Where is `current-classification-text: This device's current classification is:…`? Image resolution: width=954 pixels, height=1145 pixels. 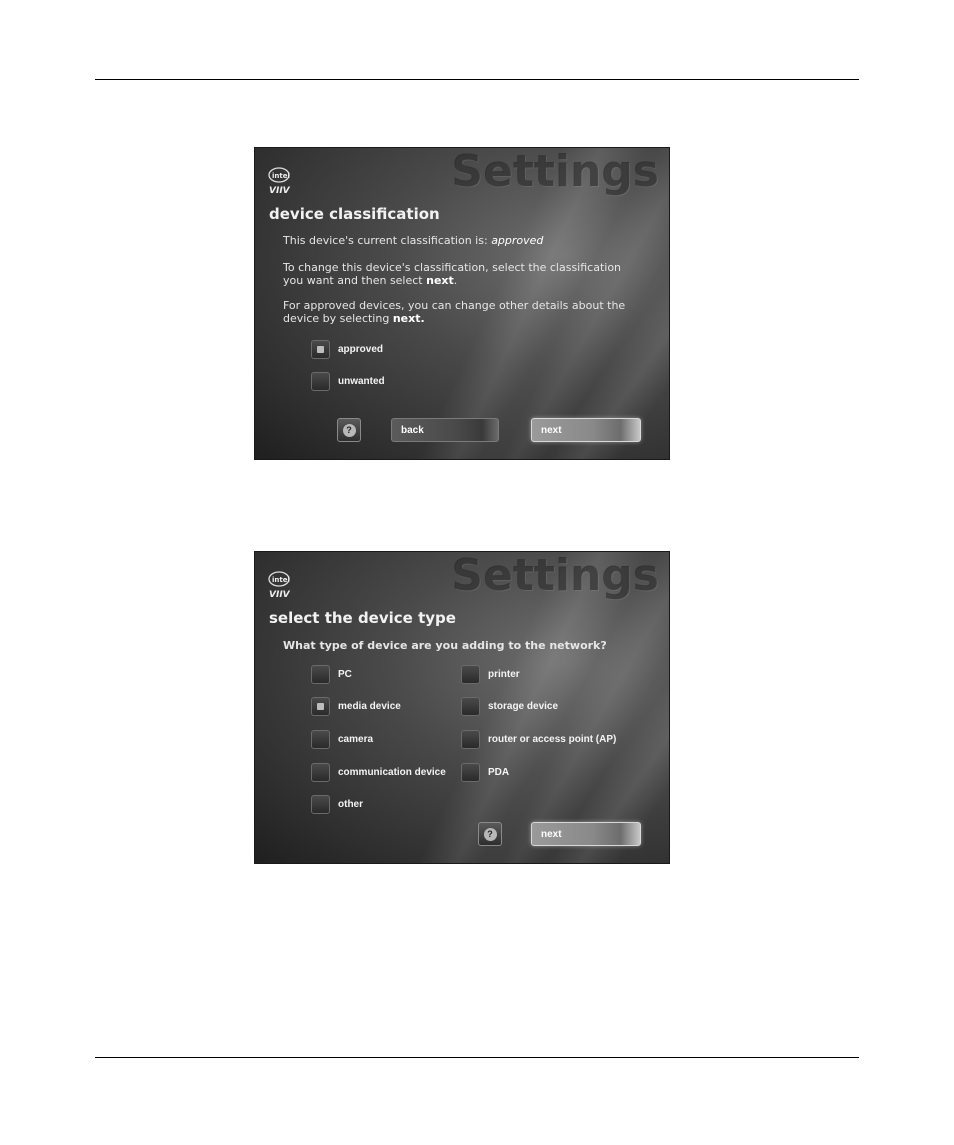
current-classification-text: This device's current classification is:… is located at coordinates (413, 240).